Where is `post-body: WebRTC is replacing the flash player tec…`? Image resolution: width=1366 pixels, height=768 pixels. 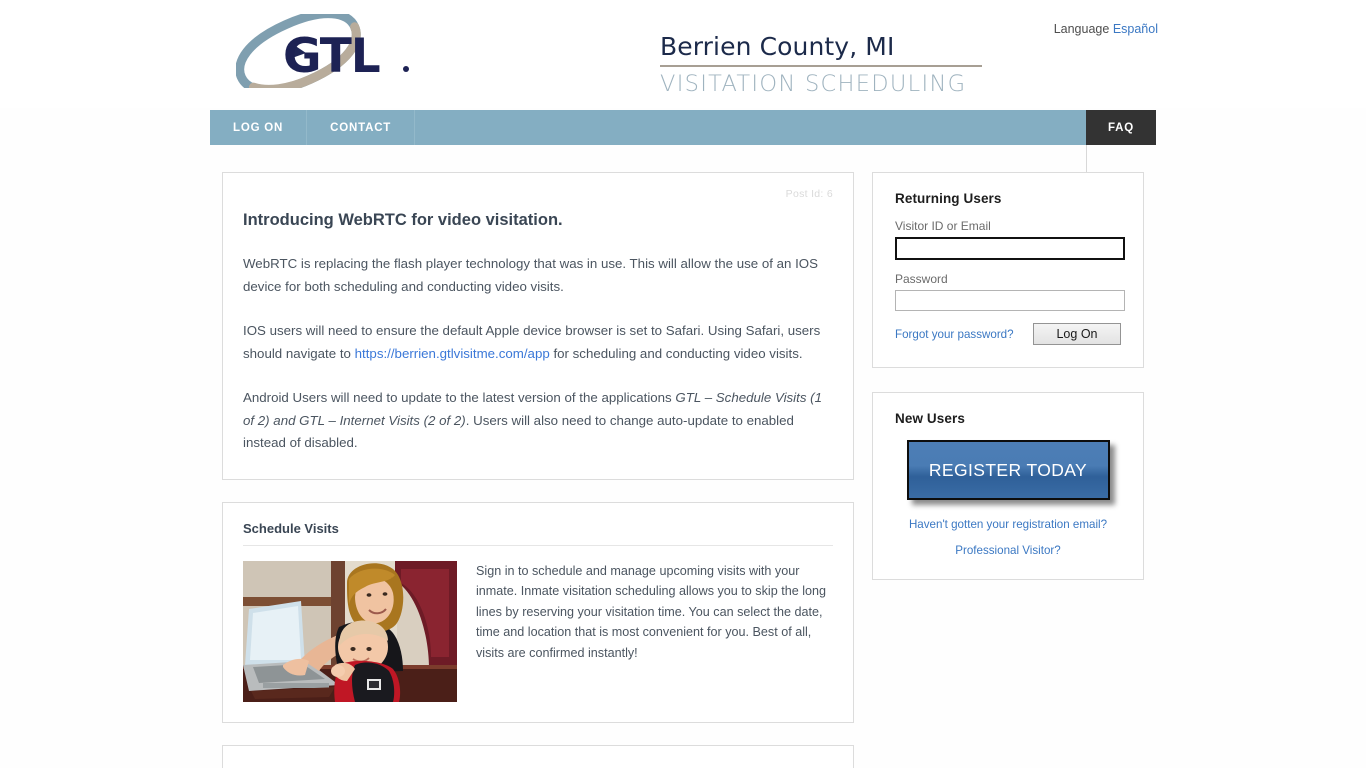
post-body: WebRTC is replacing the flash player tec… is located at coordinates (538, 354).